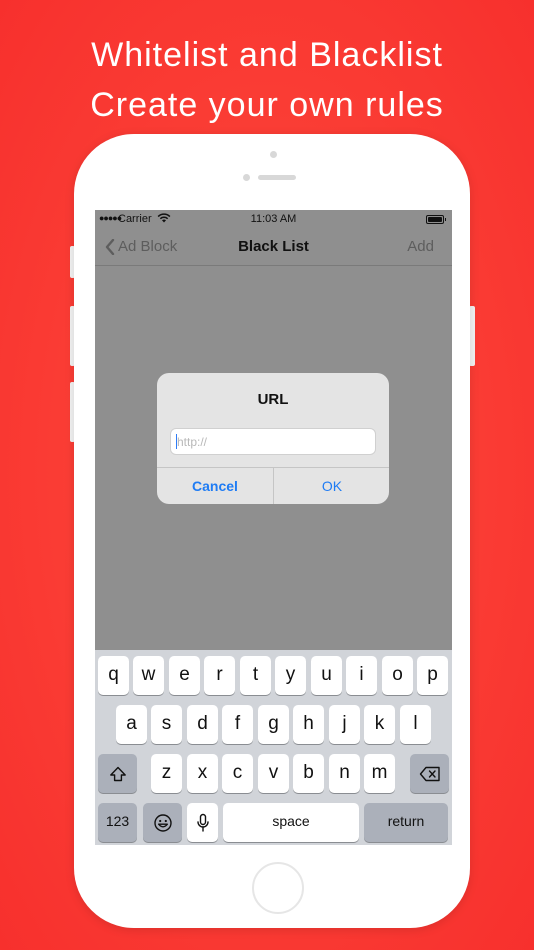  What do you see at coordinates (406, 822) in the screenshot?
I see `return-key: return` at bounding box center [406, 822].